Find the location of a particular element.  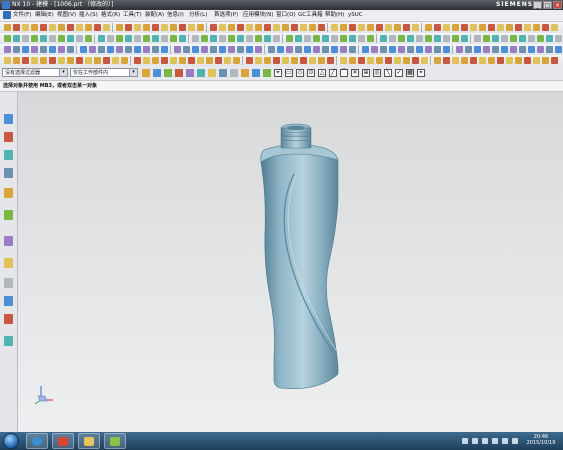

snap-point-icon: ╲ is located at coordinates (388, 73).